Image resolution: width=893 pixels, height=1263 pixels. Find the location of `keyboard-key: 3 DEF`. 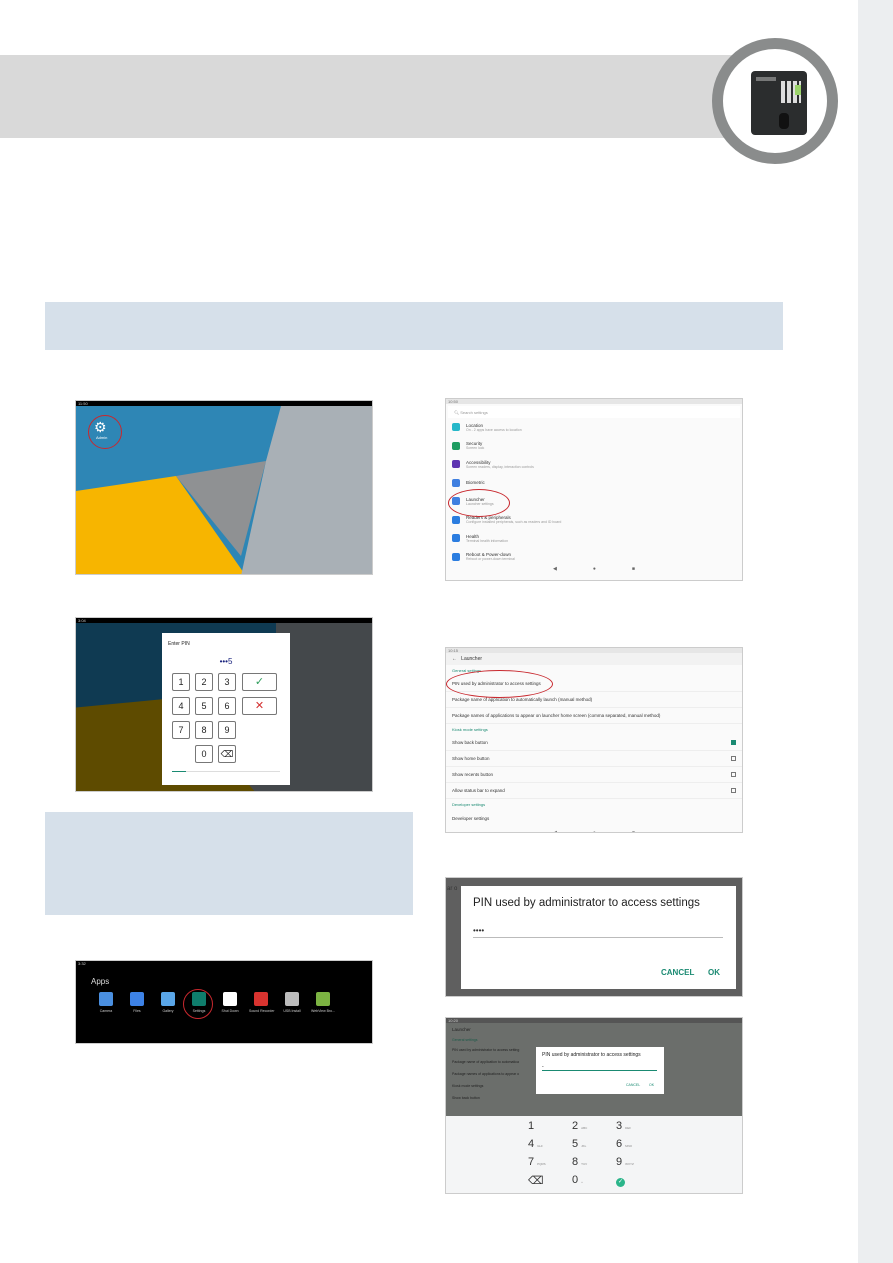

keyboard-key: 3 DEF is located at coordinates (638, 1126).